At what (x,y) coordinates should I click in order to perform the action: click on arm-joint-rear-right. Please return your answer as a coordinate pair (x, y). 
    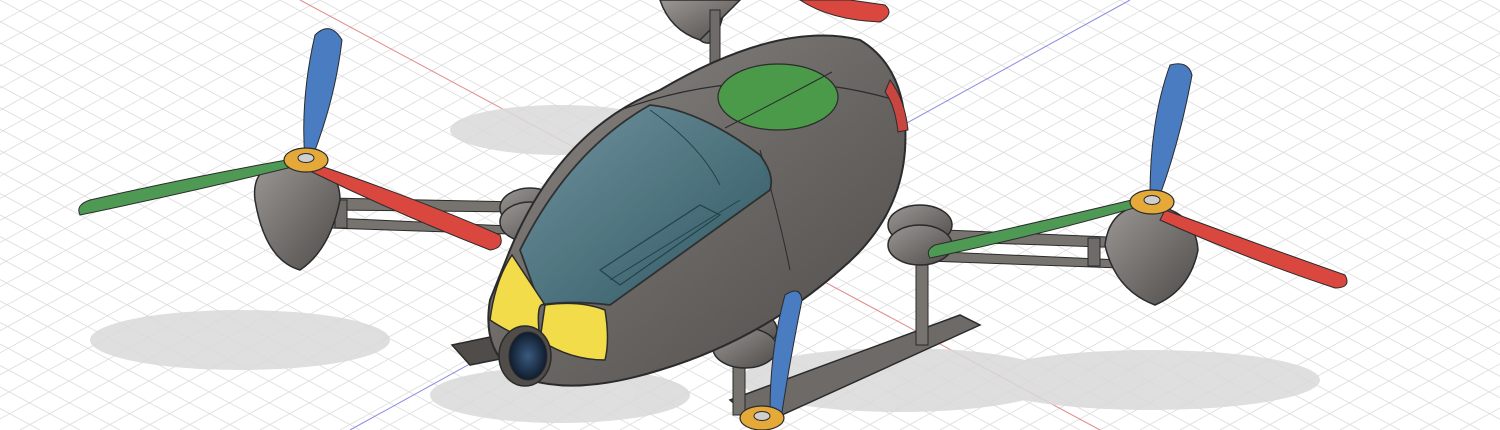
    Looking at the image, I should click on (920, 235).